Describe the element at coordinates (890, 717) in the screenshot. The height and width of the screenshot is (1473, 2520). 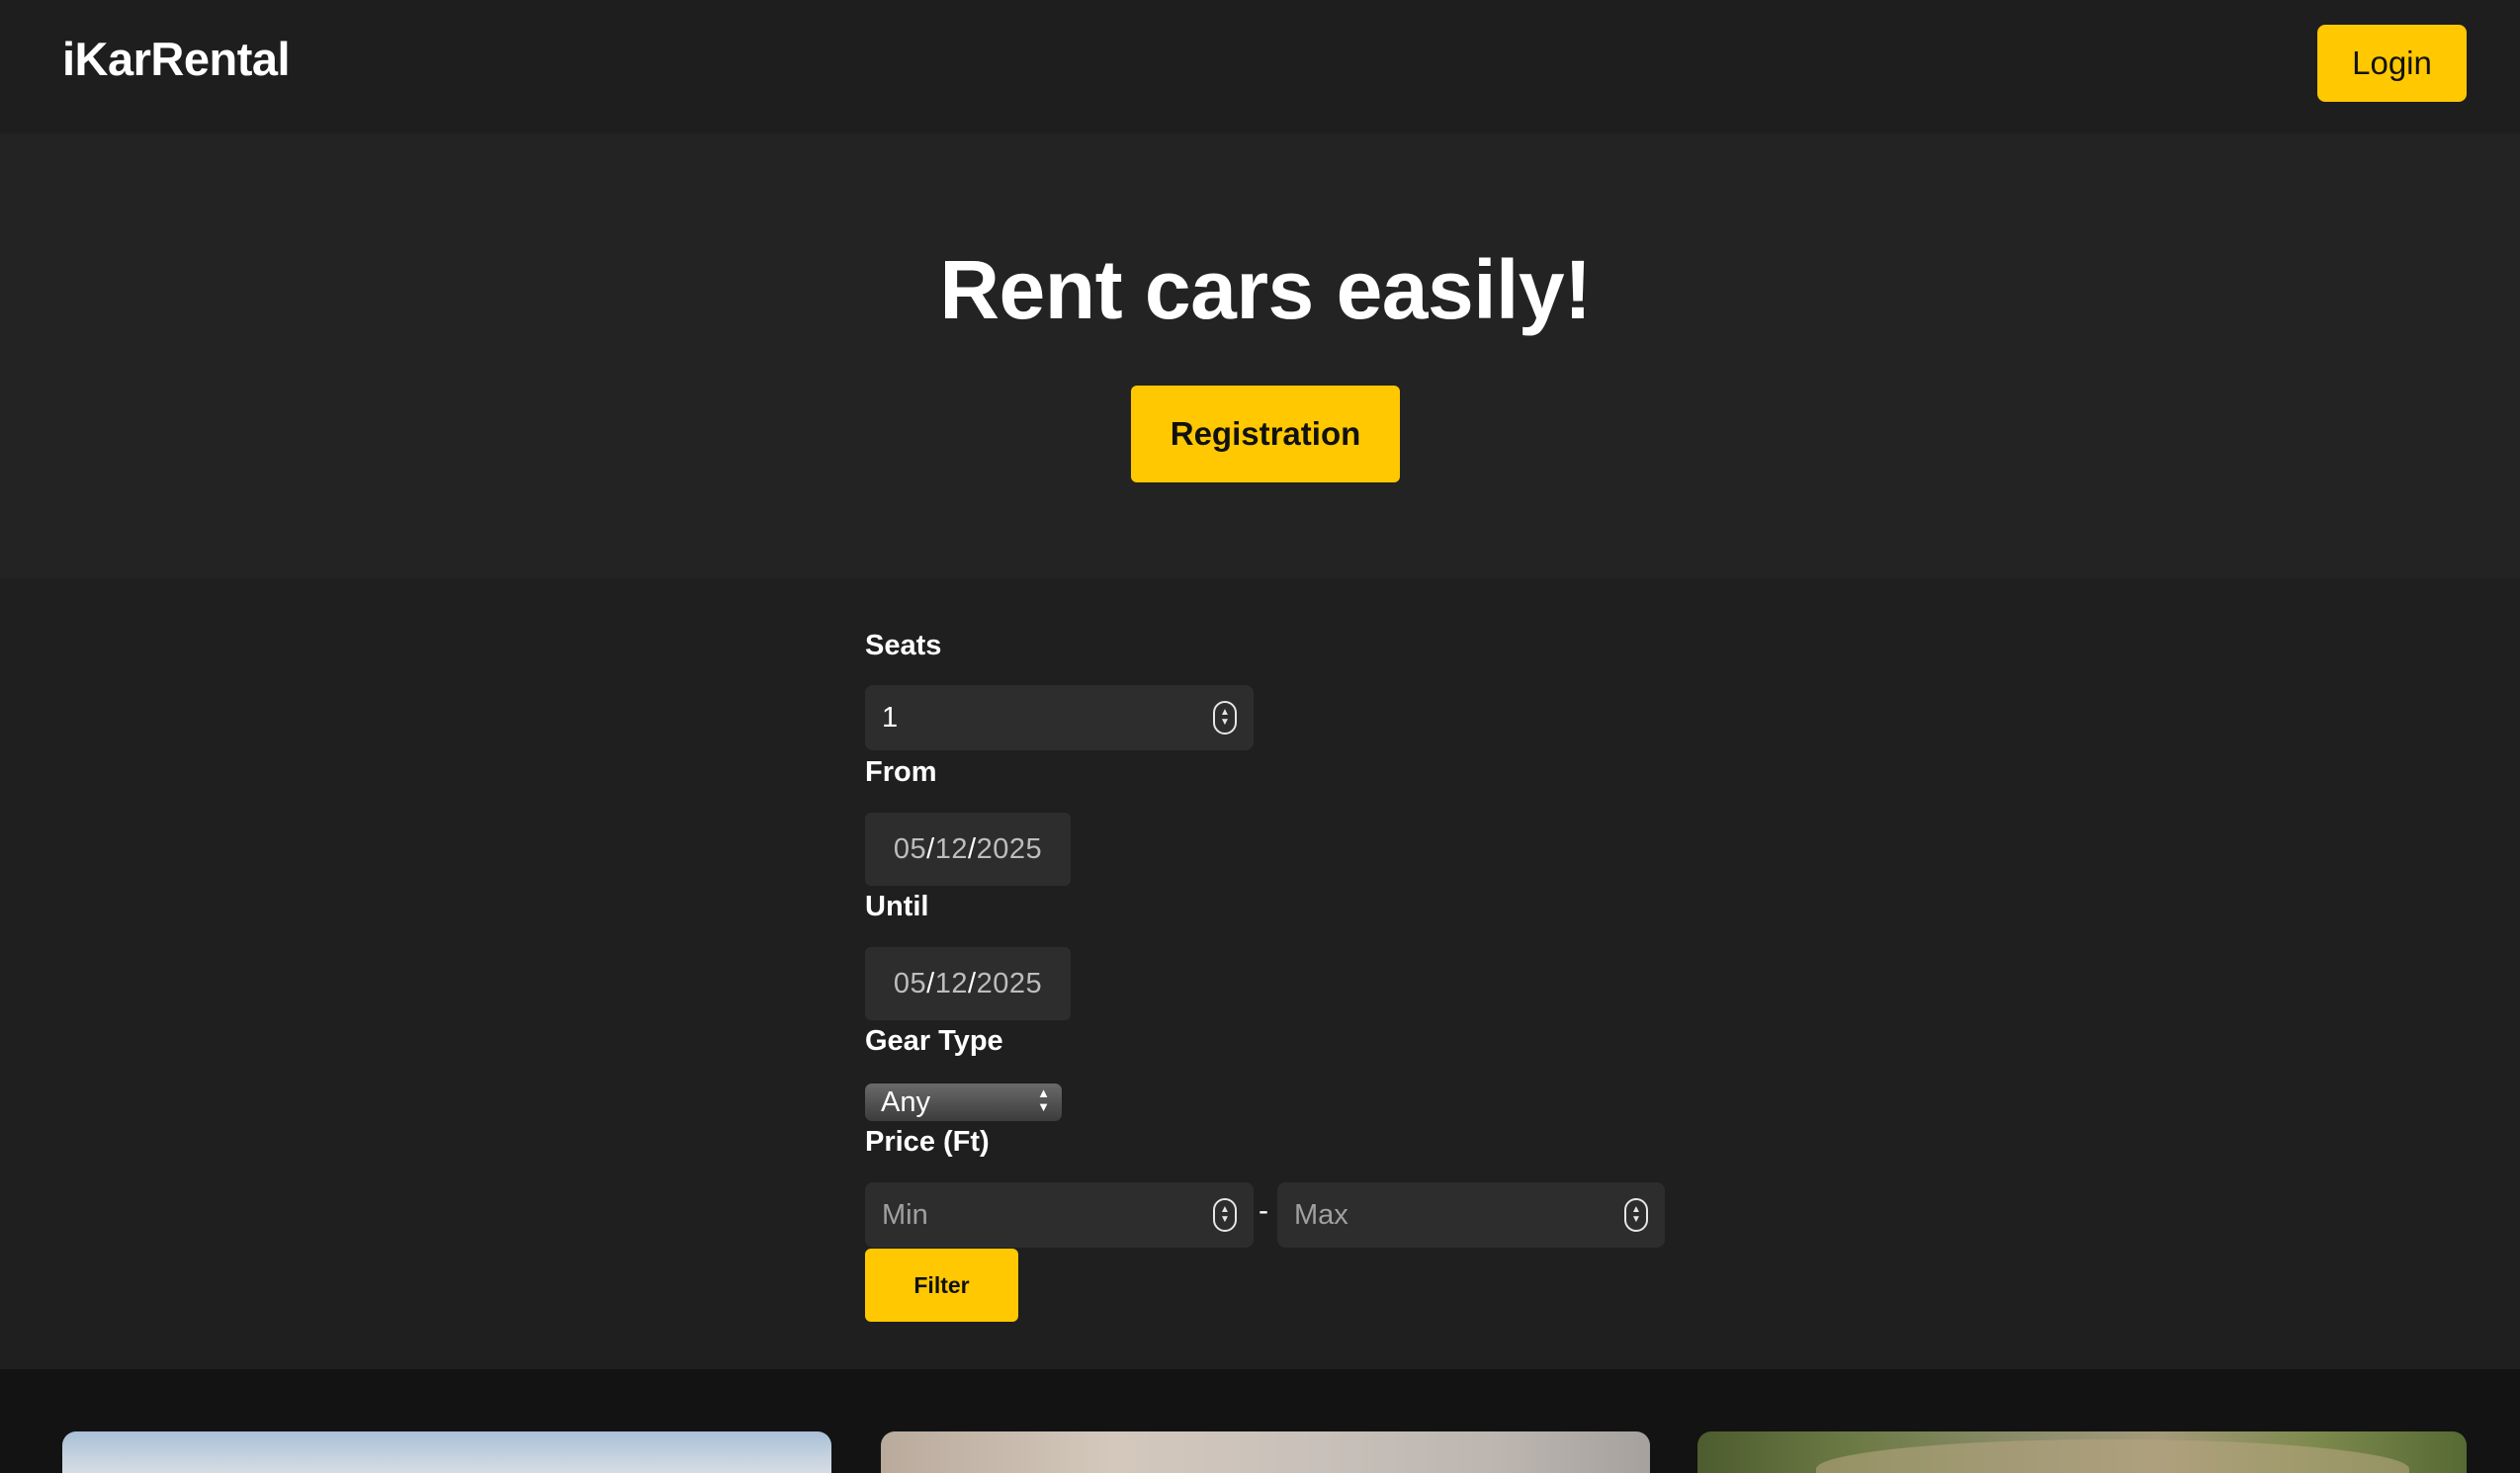
I see `seats-value: 1` at that location.